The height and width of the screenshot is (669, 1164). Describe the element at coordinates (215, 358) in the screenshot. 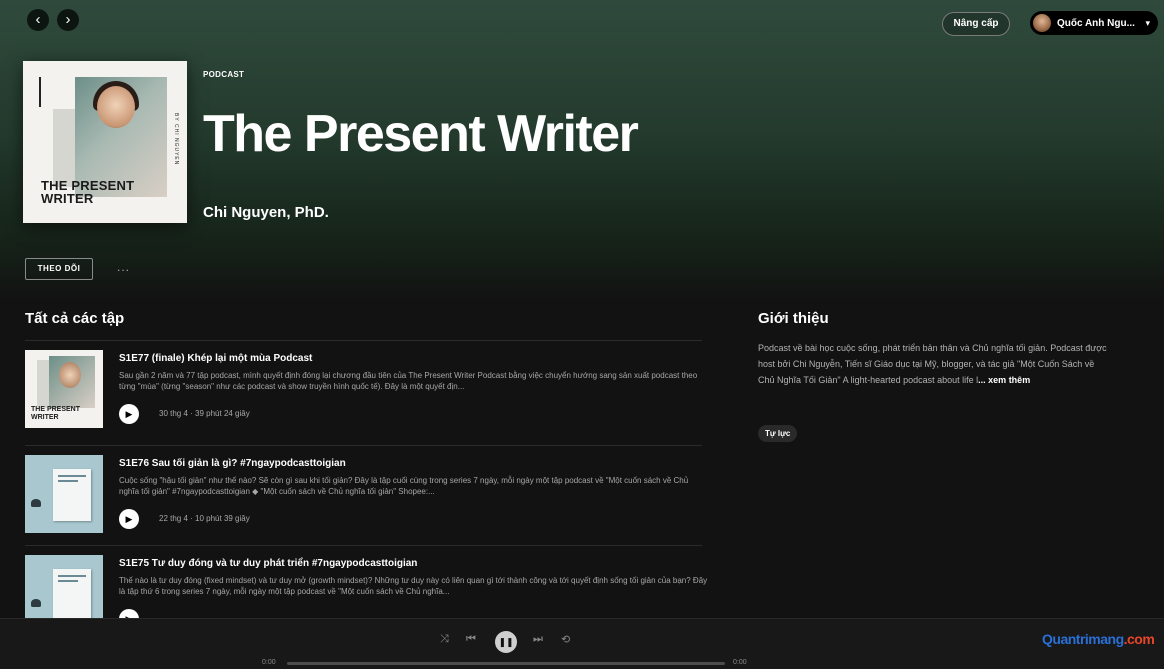

I see `episode-title: S1E77 (finale) Khép lại một mùa Podcast` at that location.